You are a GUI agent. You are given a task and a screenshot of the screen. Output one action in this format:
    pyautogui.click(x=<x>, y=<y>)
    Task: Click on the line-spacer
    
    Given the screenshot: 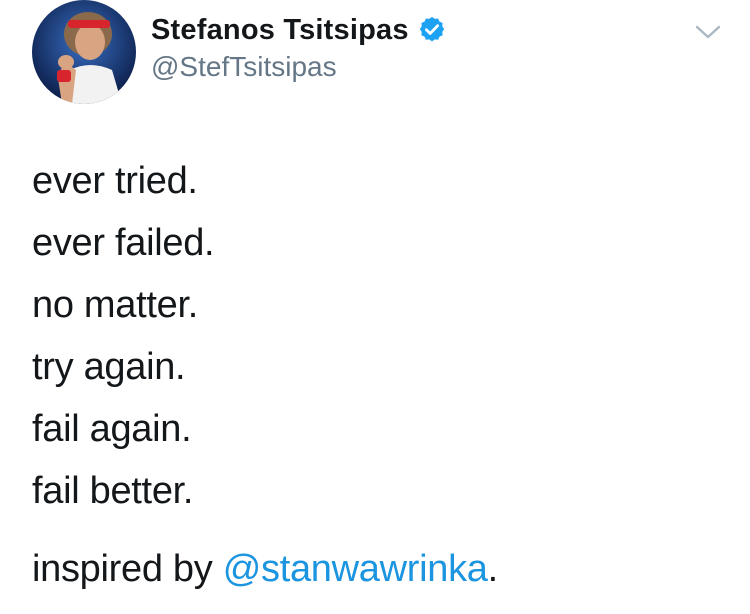 What is the action you would take?
    pyautogui.click(x=265, y=530)
    